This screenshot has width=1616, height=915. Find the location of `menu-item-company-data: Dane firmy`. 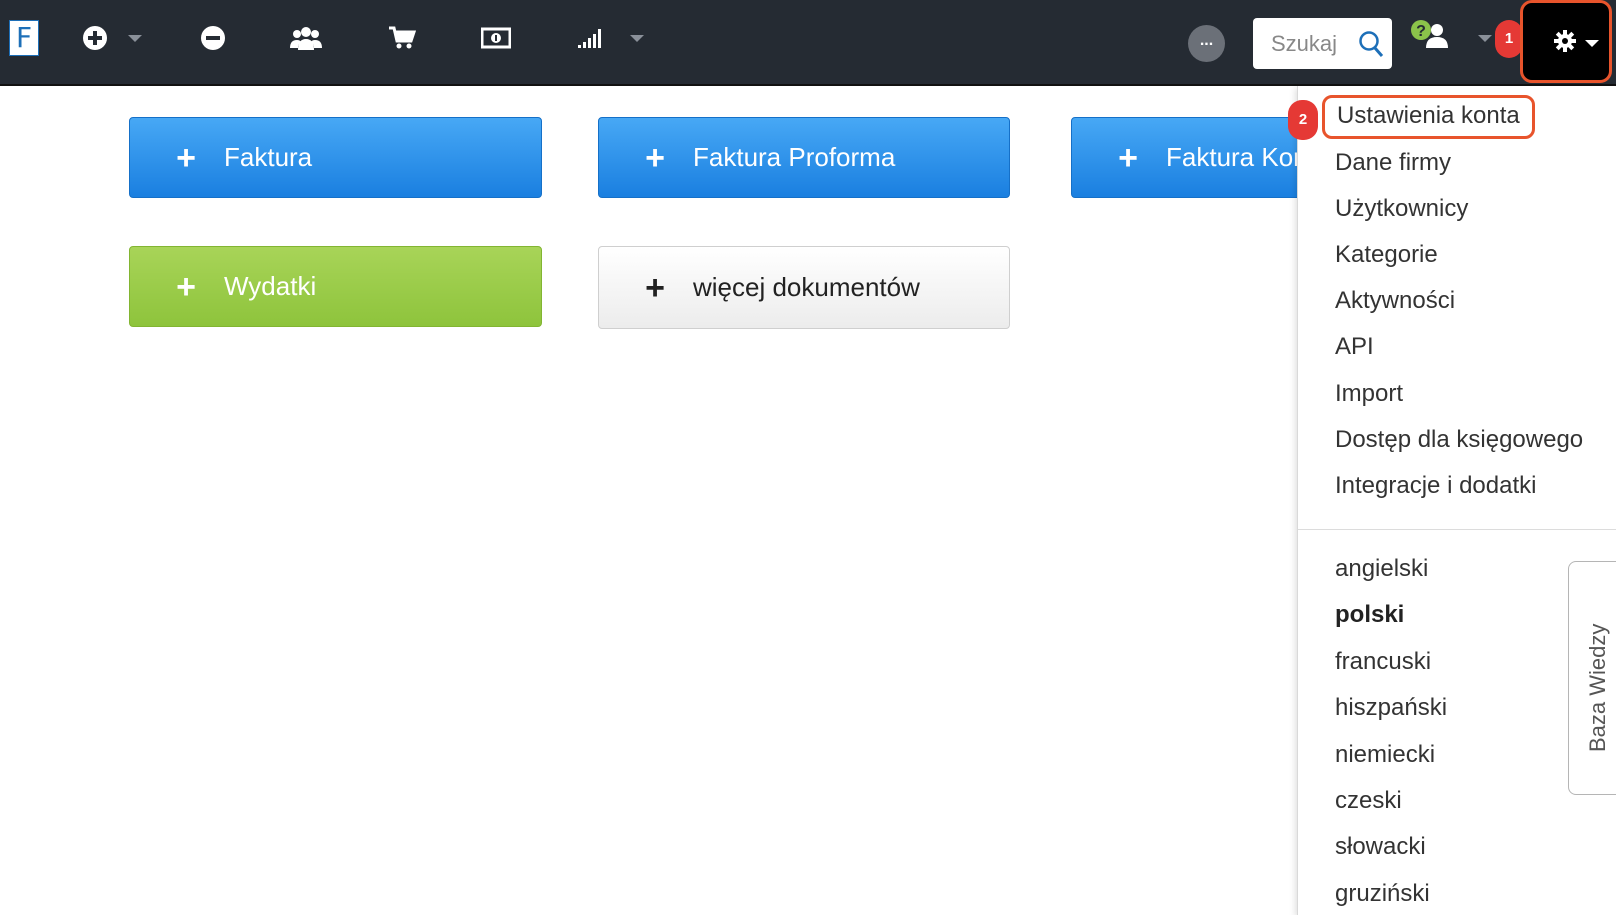

menu-item-company-data: Dane firmy is located at coordinates (1393, 163).